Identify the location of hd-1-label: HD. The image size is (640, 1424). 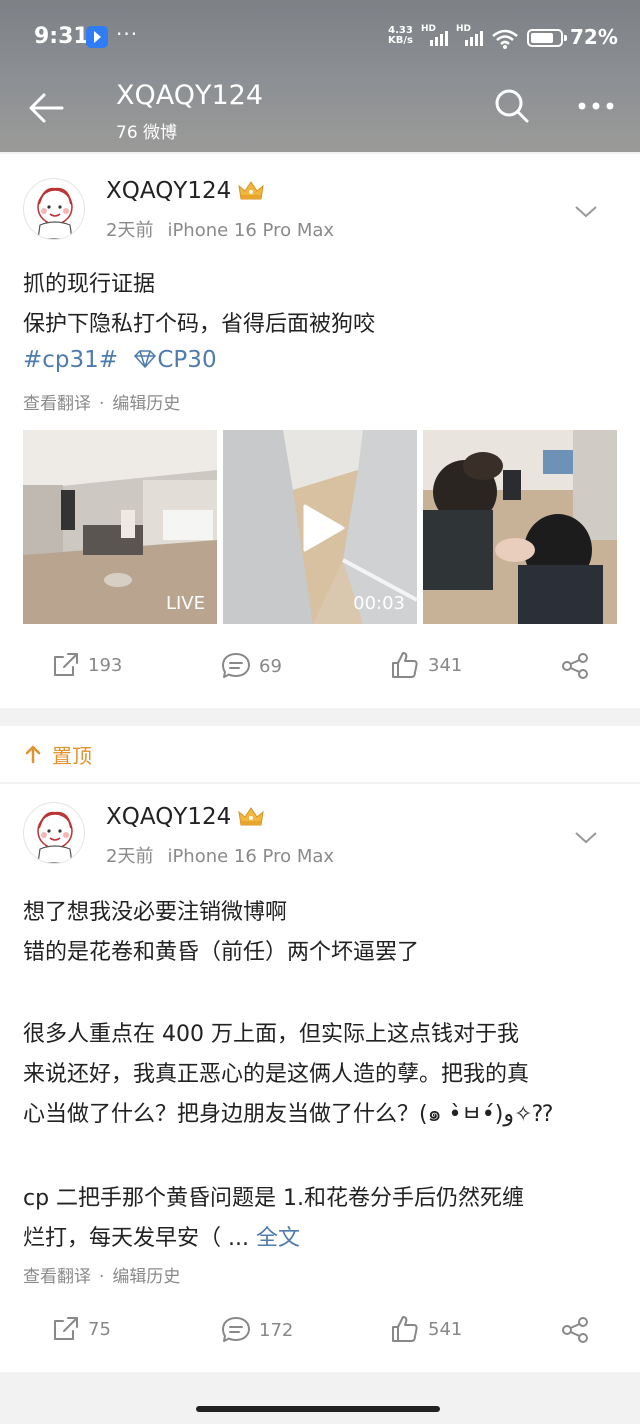
(429, 29).